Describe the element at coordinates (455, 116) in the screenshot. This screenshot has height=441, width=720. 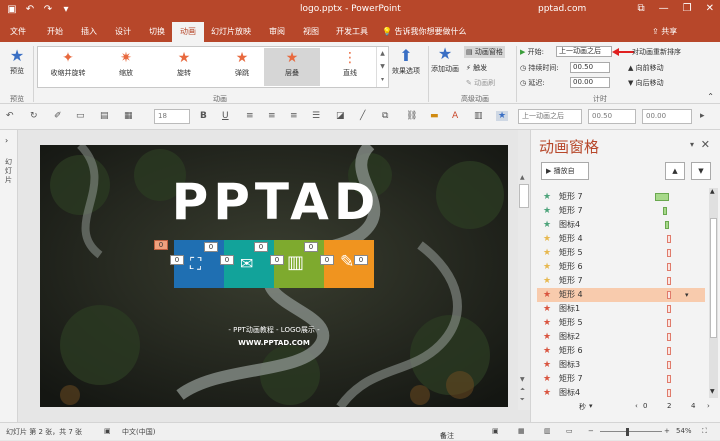
I see `font-color-icon: A` at that location.